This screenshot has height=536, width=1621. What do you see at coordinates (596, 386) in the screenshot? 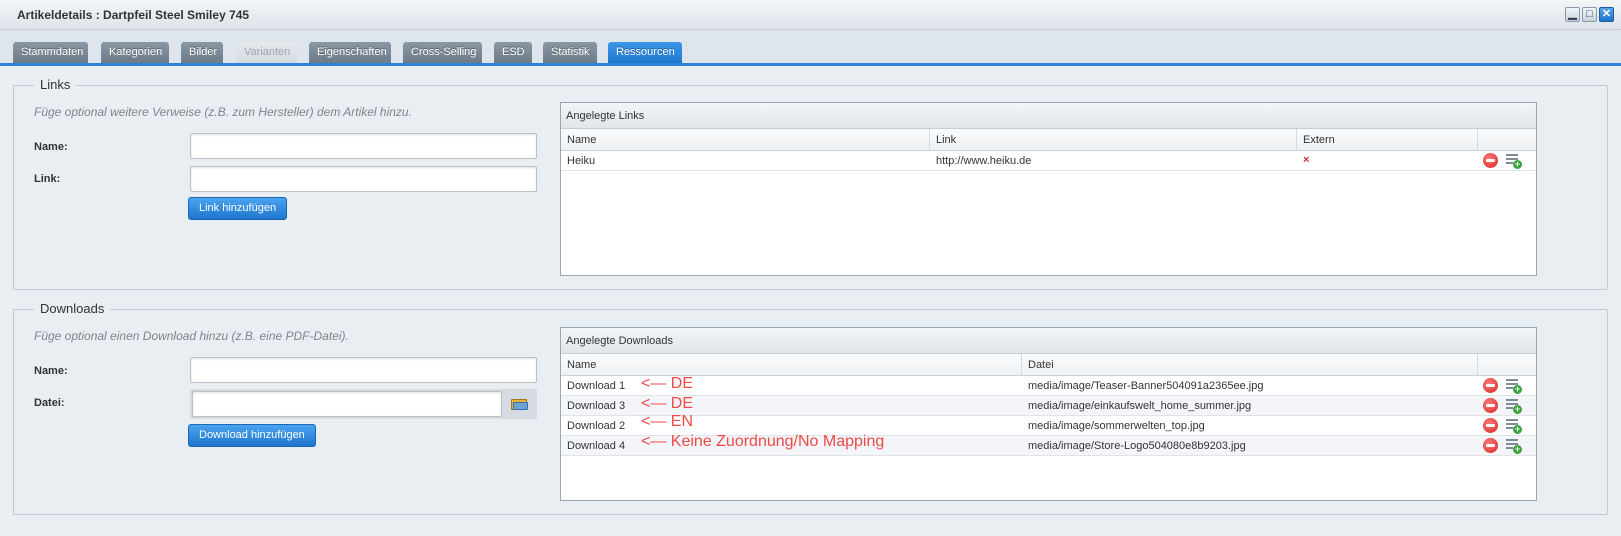
I see `download-name-cell: Download 1` at bounding box center [596, 386].